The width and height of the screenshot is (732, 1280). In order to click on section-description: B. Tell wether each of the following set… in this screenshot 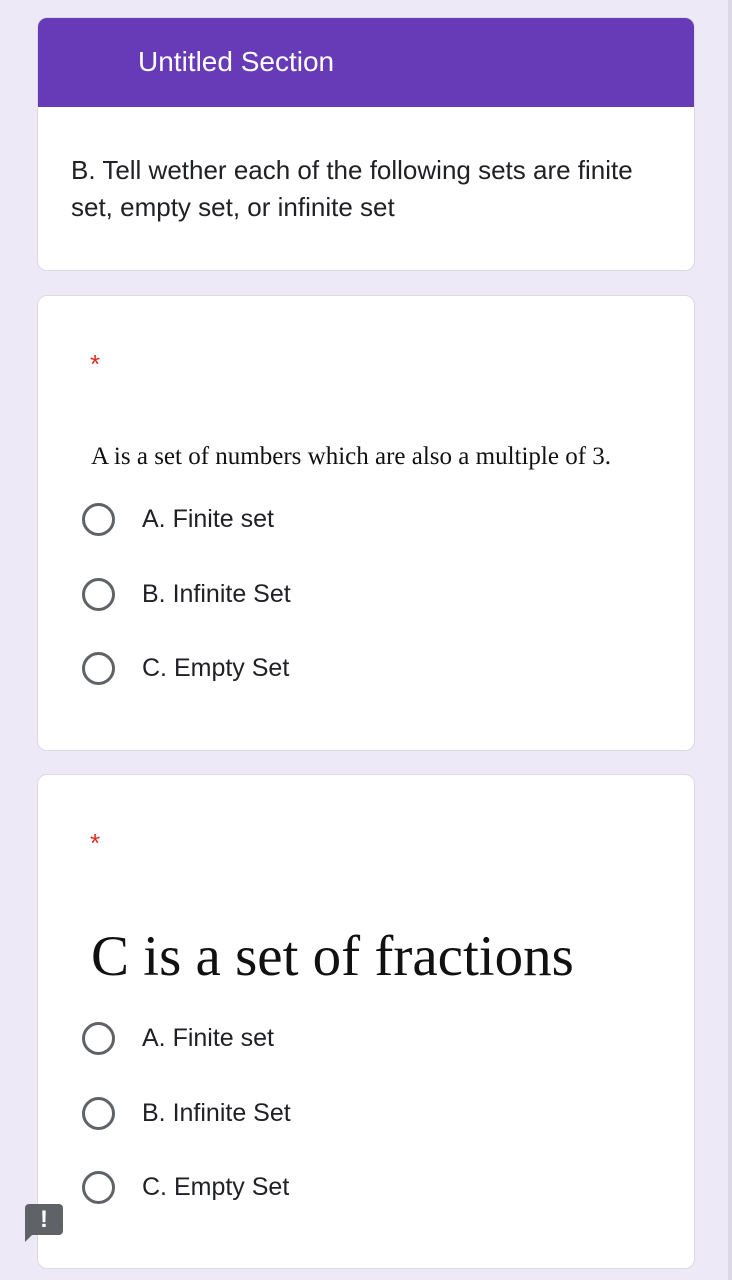, I will do `click(352, 188)`.